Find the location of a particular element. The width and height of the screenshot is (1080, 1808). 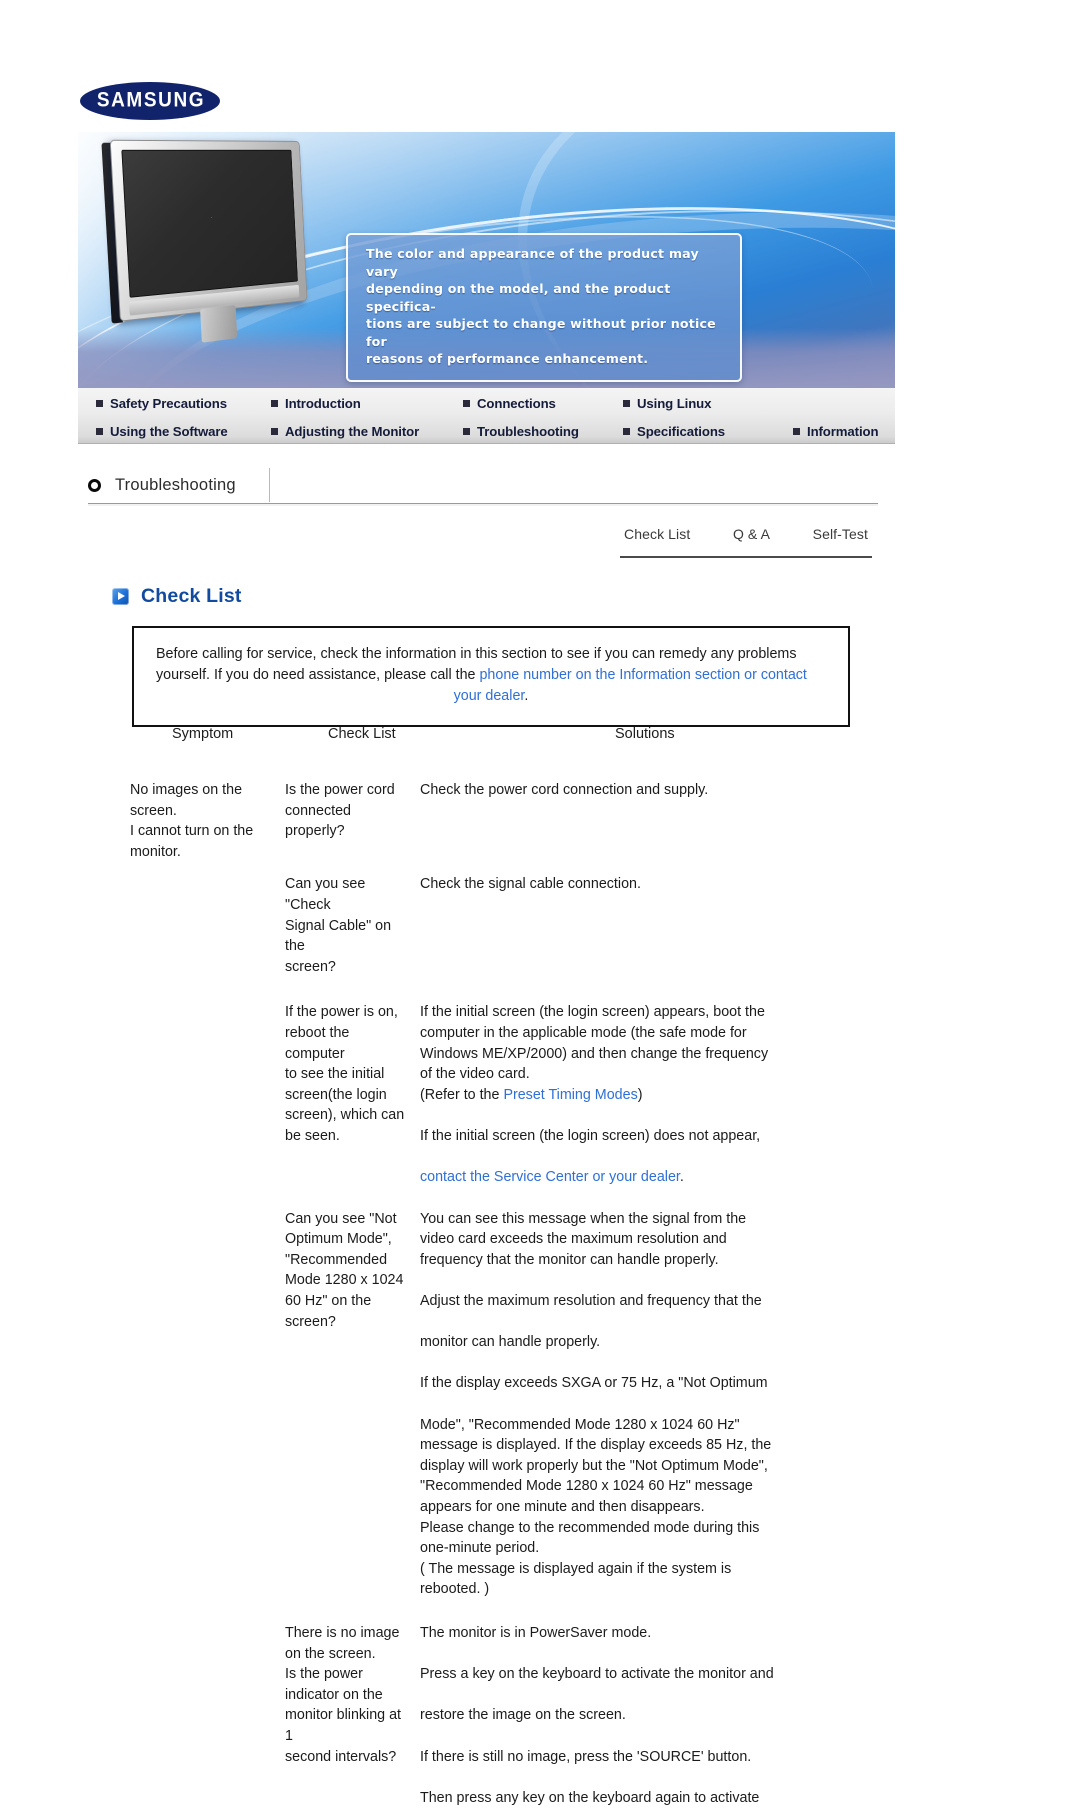

tab-check-list: Check List is located at coordinates (657, 538).